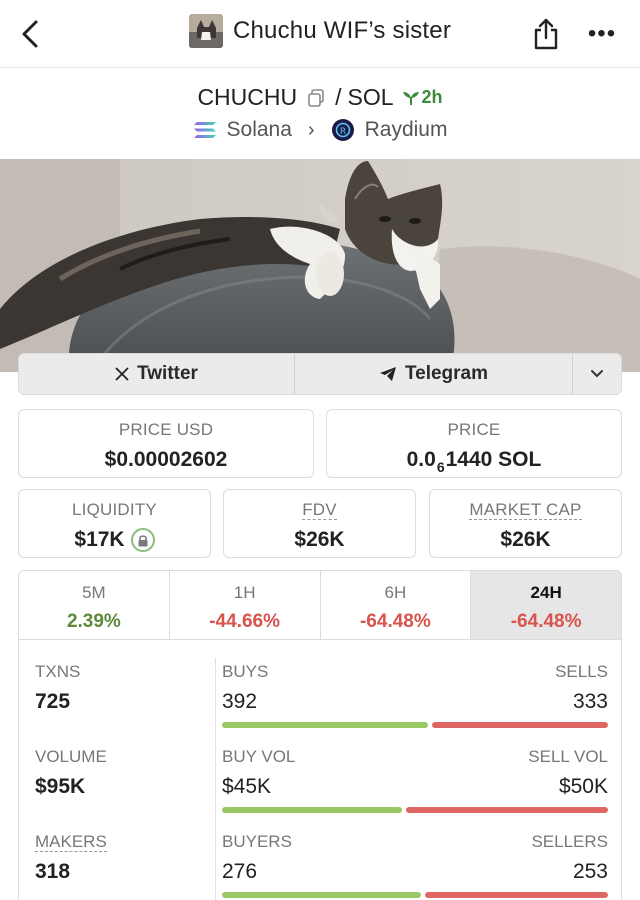 The image size is (640, 900). Describe the element at coordinates (474, 443) in the screenshot. I see `price-native-card: PRICE 0.0 6 1440 SOL` at that location.